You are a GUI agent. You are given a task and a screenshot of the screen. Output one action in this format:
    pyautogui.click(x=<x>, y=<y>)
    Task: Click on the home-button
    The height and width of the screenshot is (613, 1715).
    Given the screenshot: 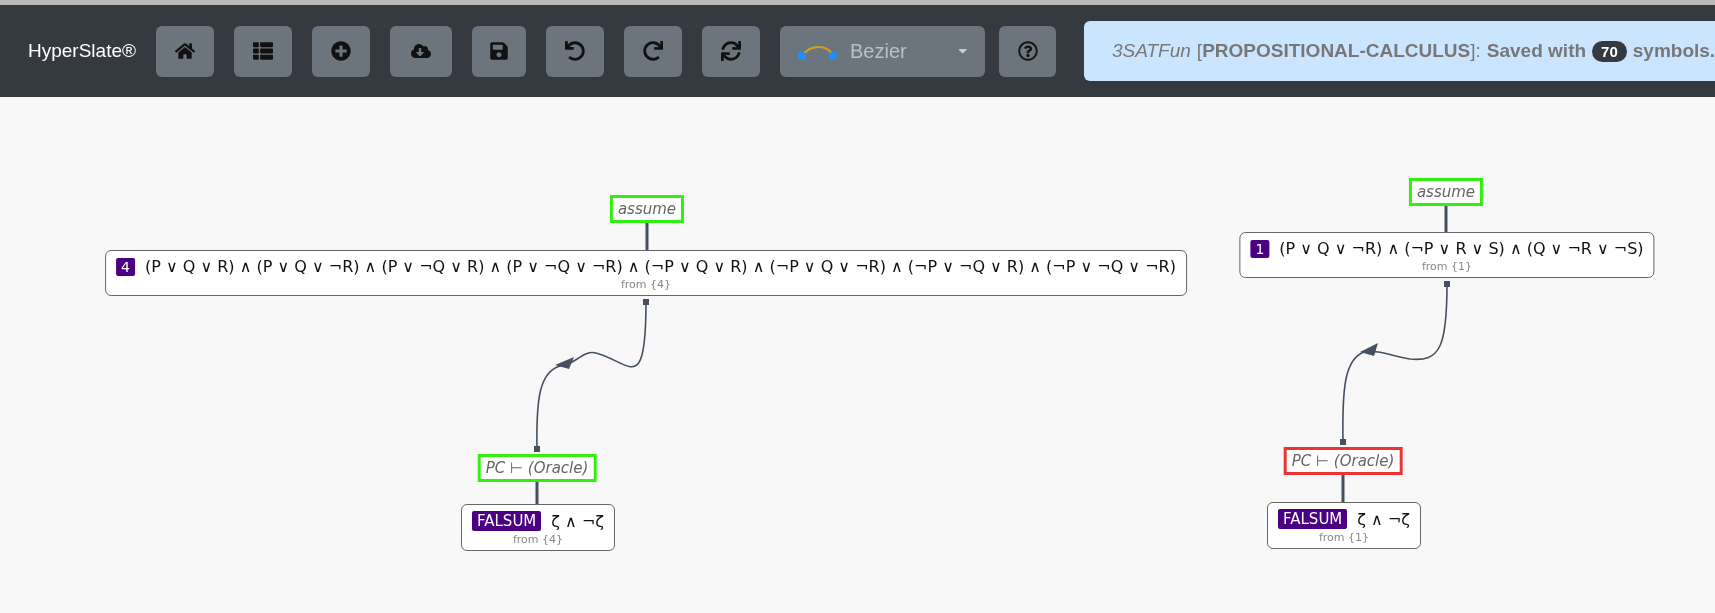 What is the action you would take?
    pyautogui.click(x=185, y=51)
    